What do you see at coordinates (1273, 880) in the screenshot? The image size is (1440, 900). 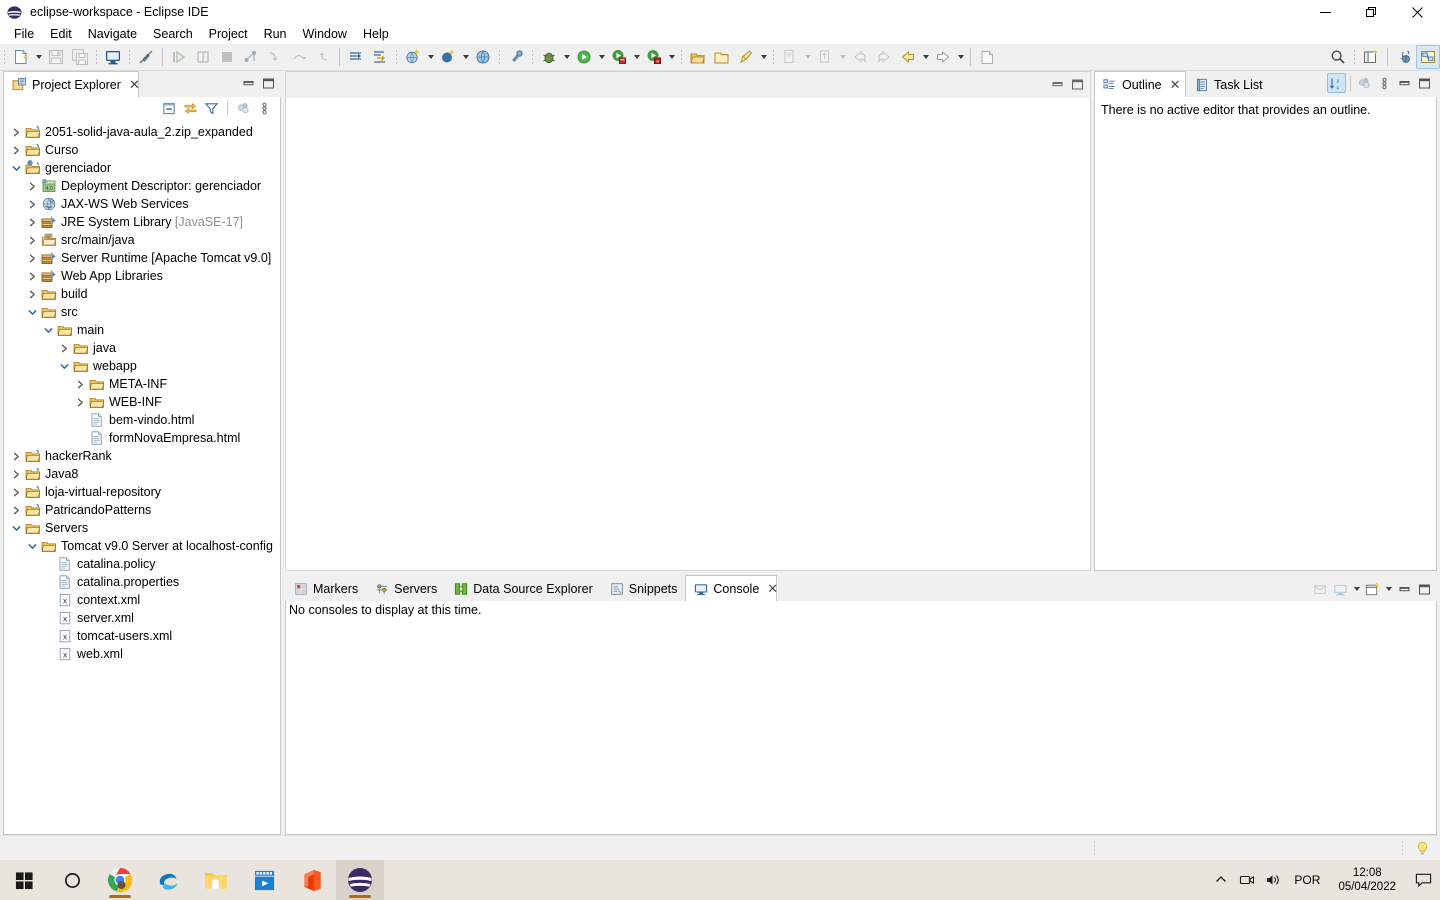 I see `volume-icon` at bounding box center [1273, 880].